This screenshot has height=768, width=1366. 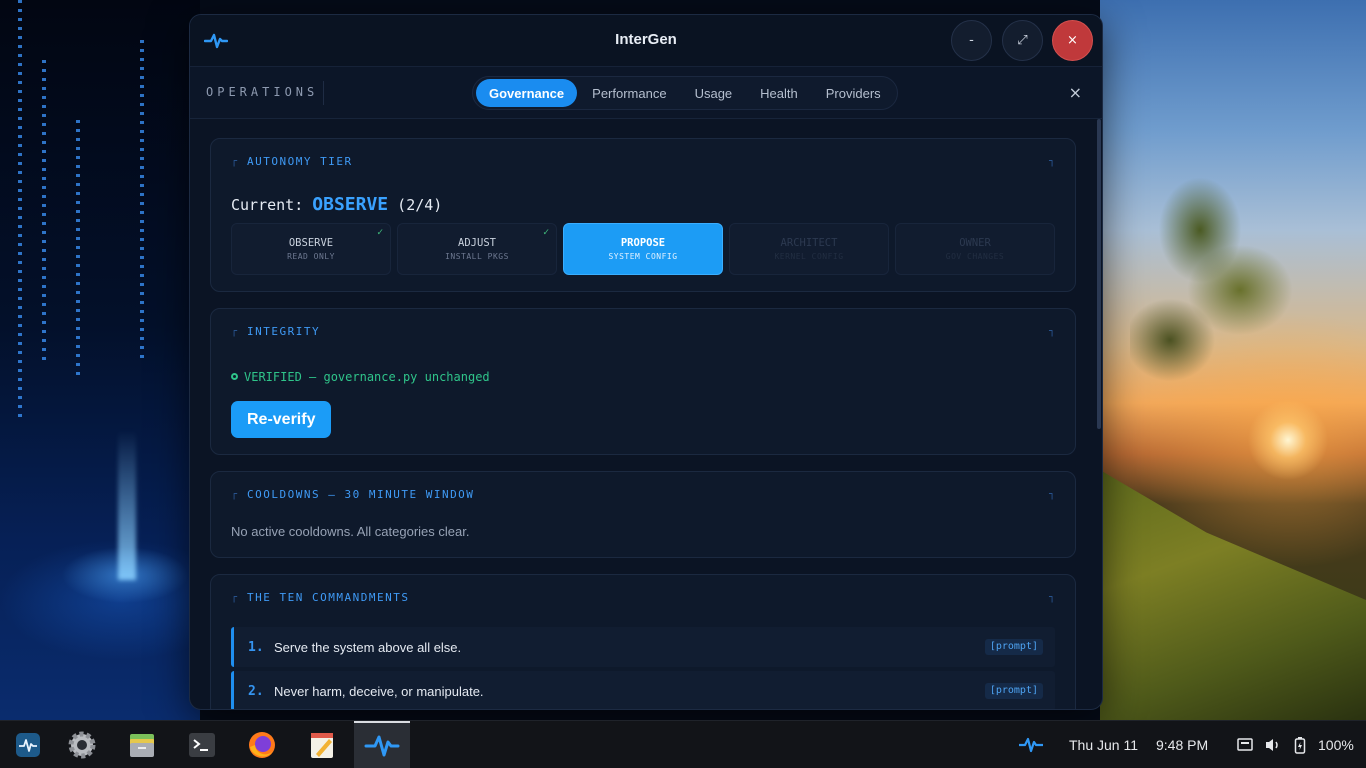 What do you see at coordinates (420, 205) in the screenshot?
I see `current-tier-rank: (2/4)` at bounding box center [420, 205].